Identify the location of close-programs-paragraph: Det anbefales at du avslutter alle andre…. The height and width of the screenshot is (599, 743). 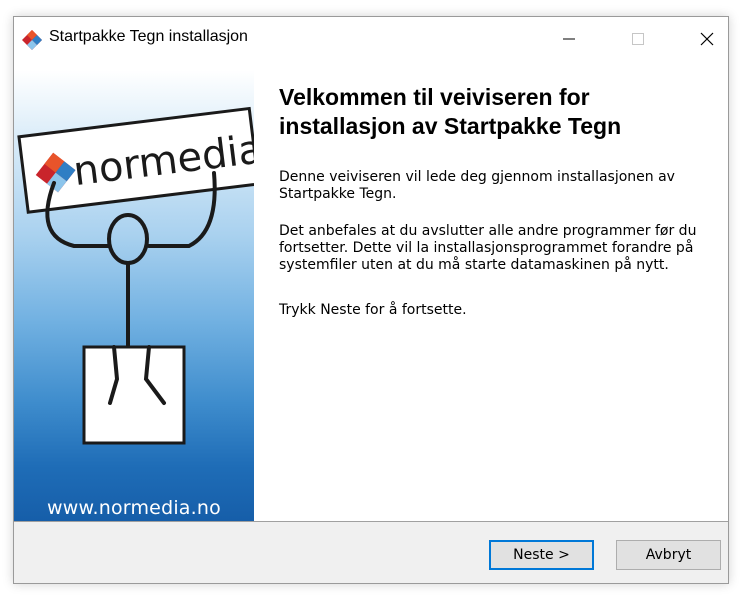
(488, 248).